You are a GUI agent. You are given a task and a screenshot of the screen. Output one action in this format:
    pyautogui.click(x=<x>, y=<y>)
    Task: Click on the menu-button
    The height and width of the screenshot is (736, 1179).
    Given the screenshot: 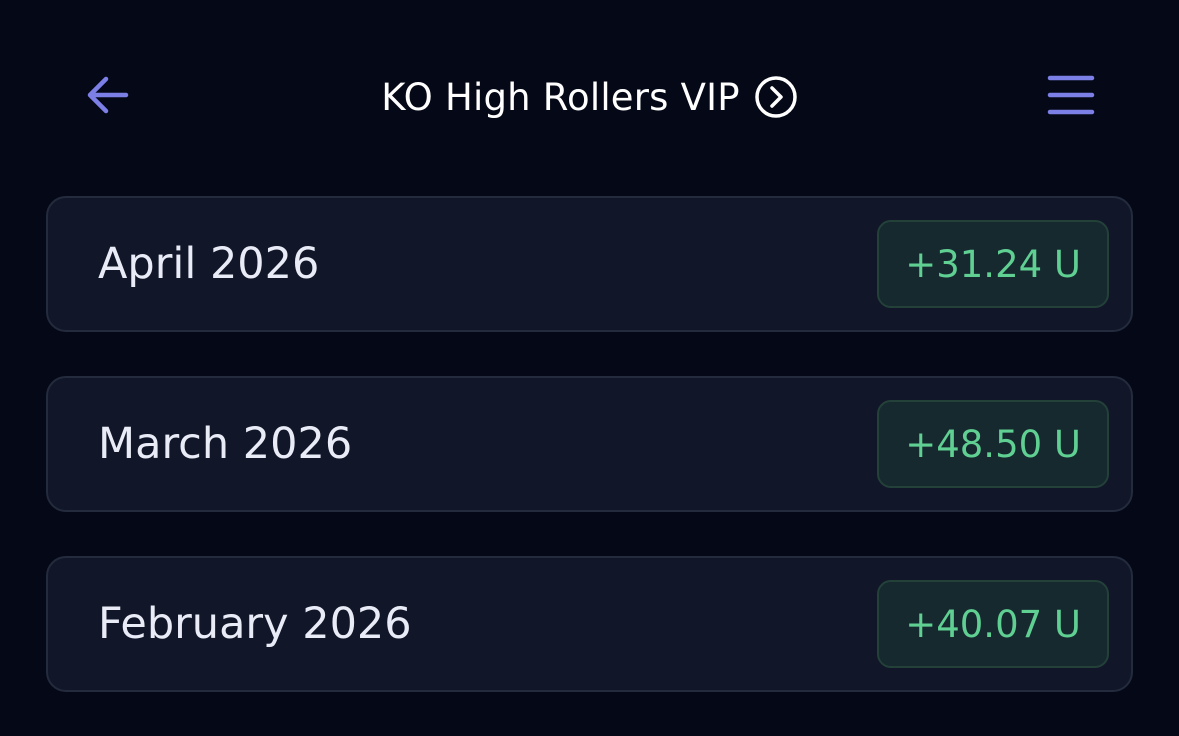 What is the action you would take?
    pyautogui.click(x=1071, y=97)
    